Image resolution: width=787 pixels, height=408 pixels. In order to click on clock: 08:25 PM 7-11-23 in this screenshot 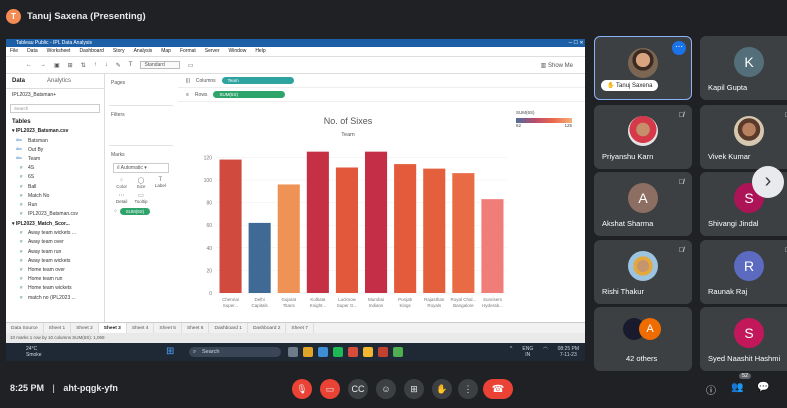, I will do `click(568, 352)`.